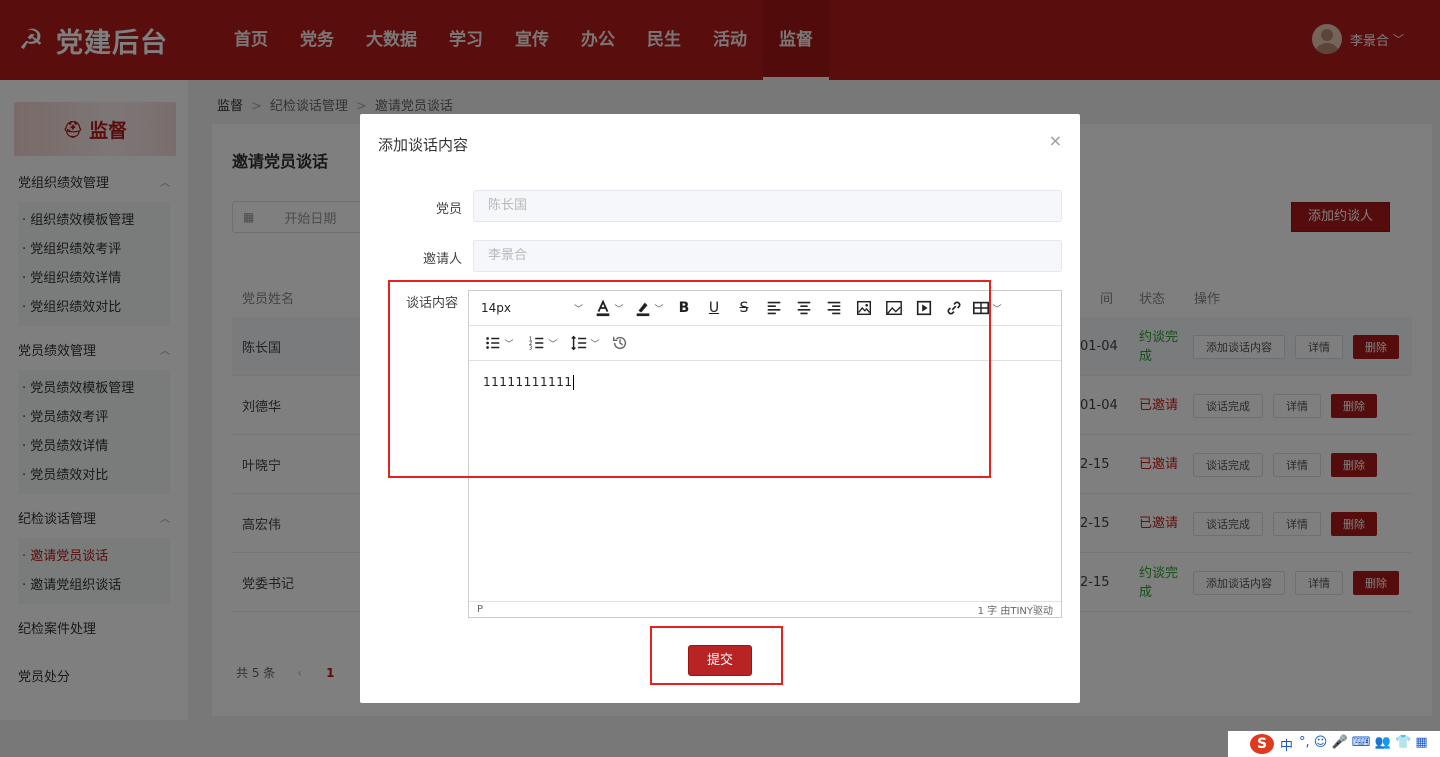 Image resolution: width=1440 pixels, height=757 pixels. I want to click on close-icon: ×, so click(1055, 140).